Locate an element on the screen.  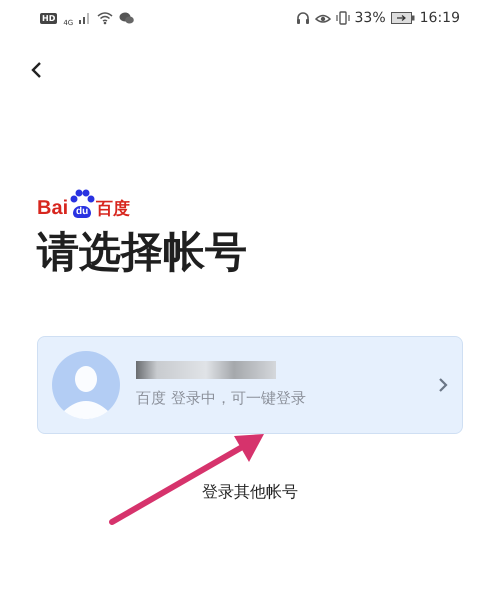
logo-latin-text: Bai is located at coordinates (52, 208).